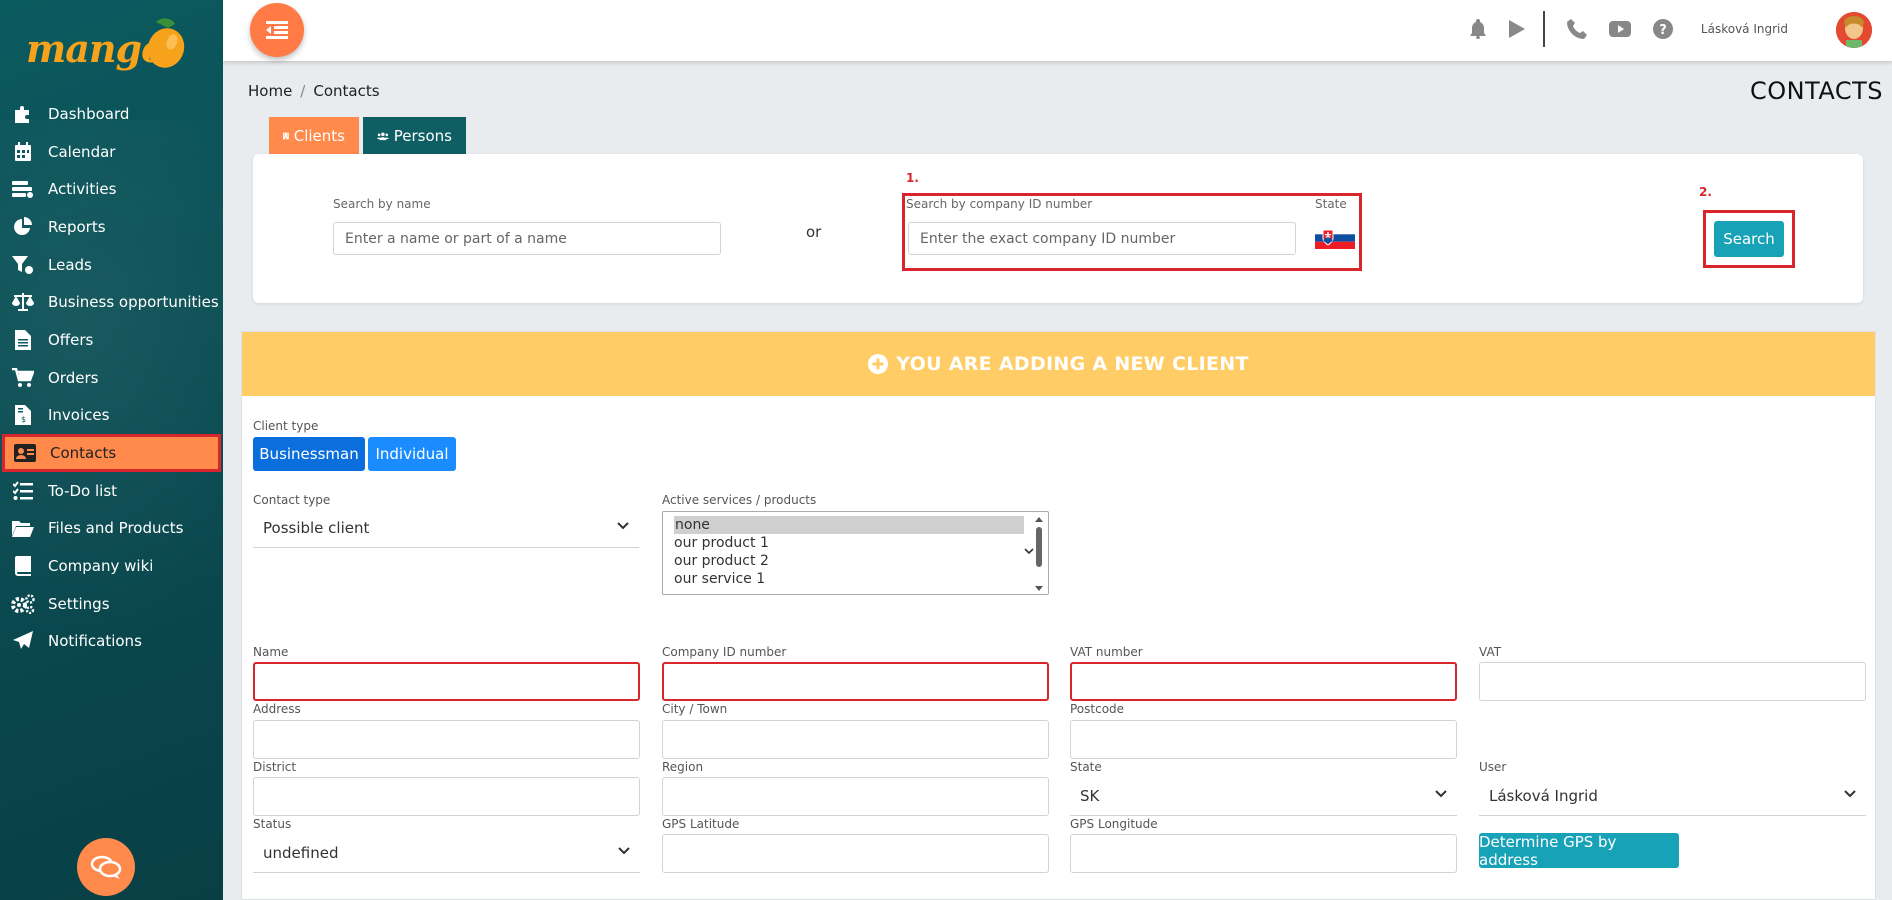  Describe the element at coordinates (1102, 238) in the screenshot. I see `search-company-id-input: Enter the exact company ID number` at that location.